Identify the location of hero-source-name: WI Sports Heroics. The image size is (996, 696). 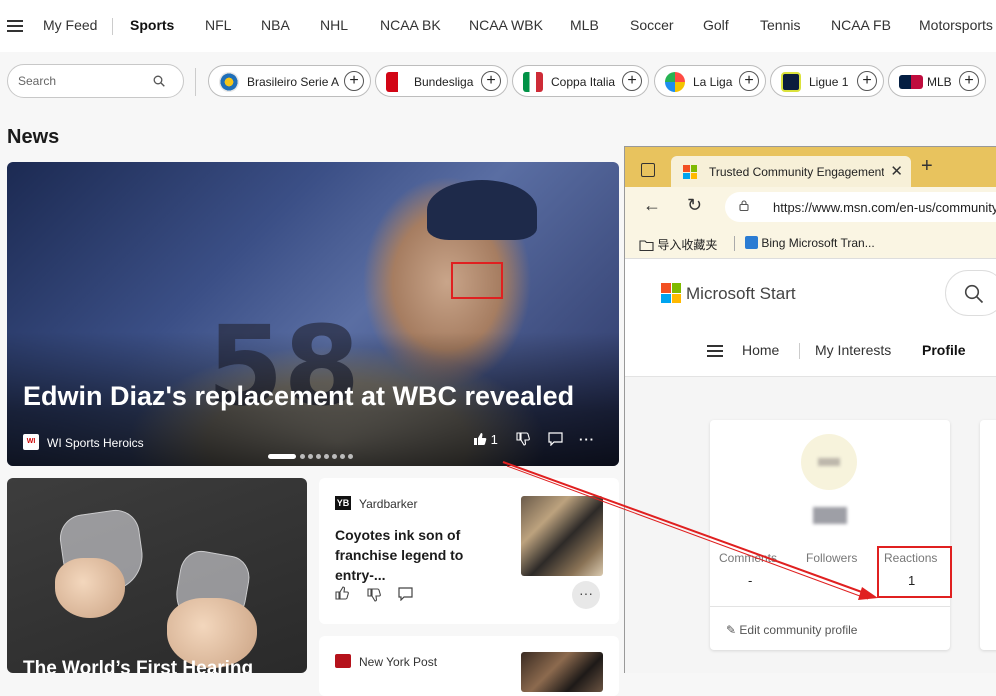
(95, 443).